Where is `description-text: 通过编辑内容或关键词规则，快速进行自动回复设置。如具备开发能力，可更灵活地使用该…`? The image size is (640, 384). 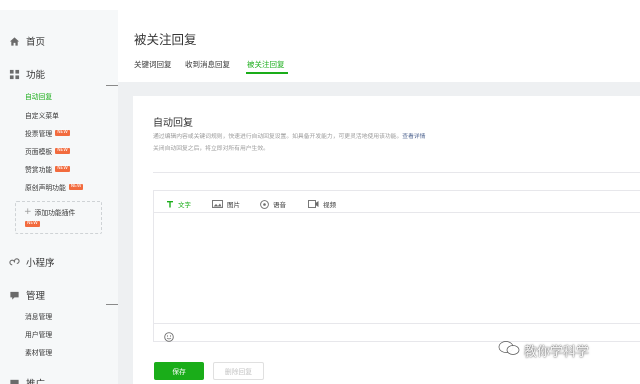 description-text: 通过编辑内容或关键词规则，快速进行自动回复设置。如具备开发能力，可更灵活地使用该… is located at coordinates (278, 137).